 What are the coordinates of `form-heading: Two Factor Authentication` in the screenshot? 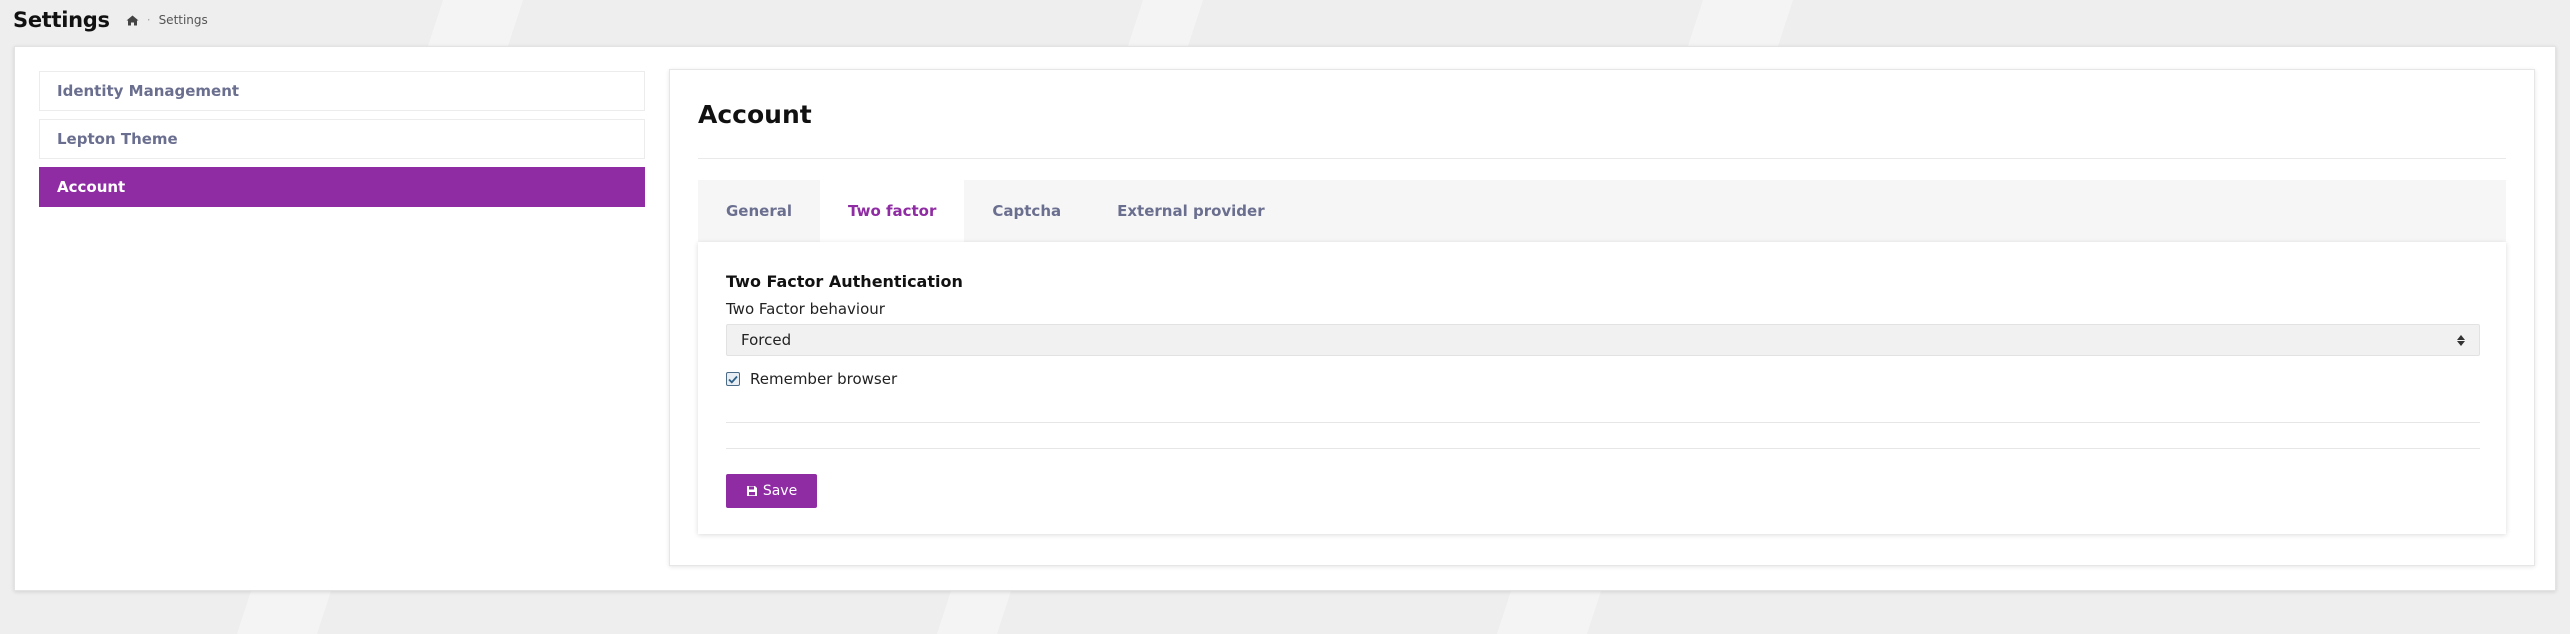 It's located at (844, 281).